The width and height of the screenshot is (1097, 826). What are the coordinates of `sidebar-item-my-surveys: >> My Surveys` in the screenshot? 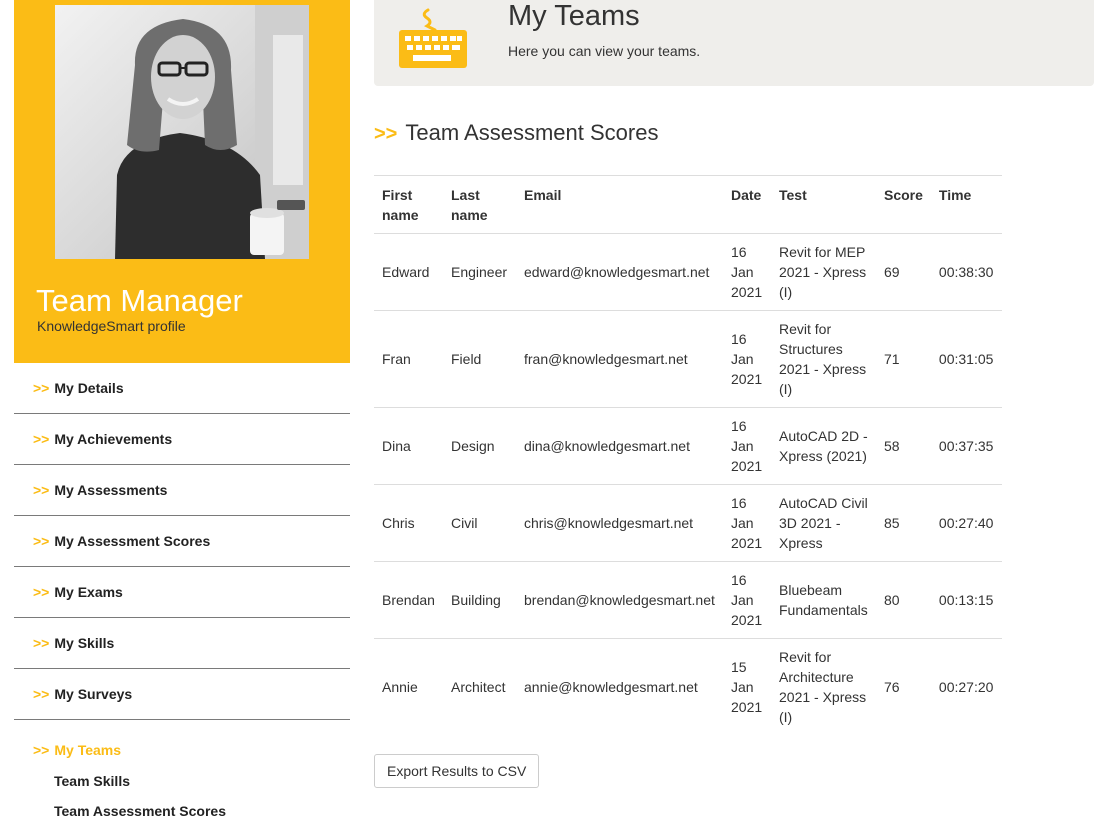 It's located at (182, 694).